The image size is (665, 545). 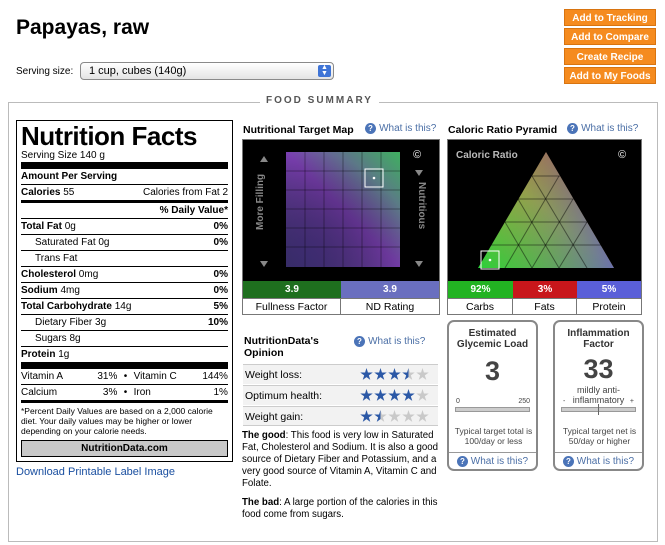 What do you see at coordinates (45, 71) in the screenshot?
I see `serving-size-label: Serving size:` at bounding box center [45, 71].